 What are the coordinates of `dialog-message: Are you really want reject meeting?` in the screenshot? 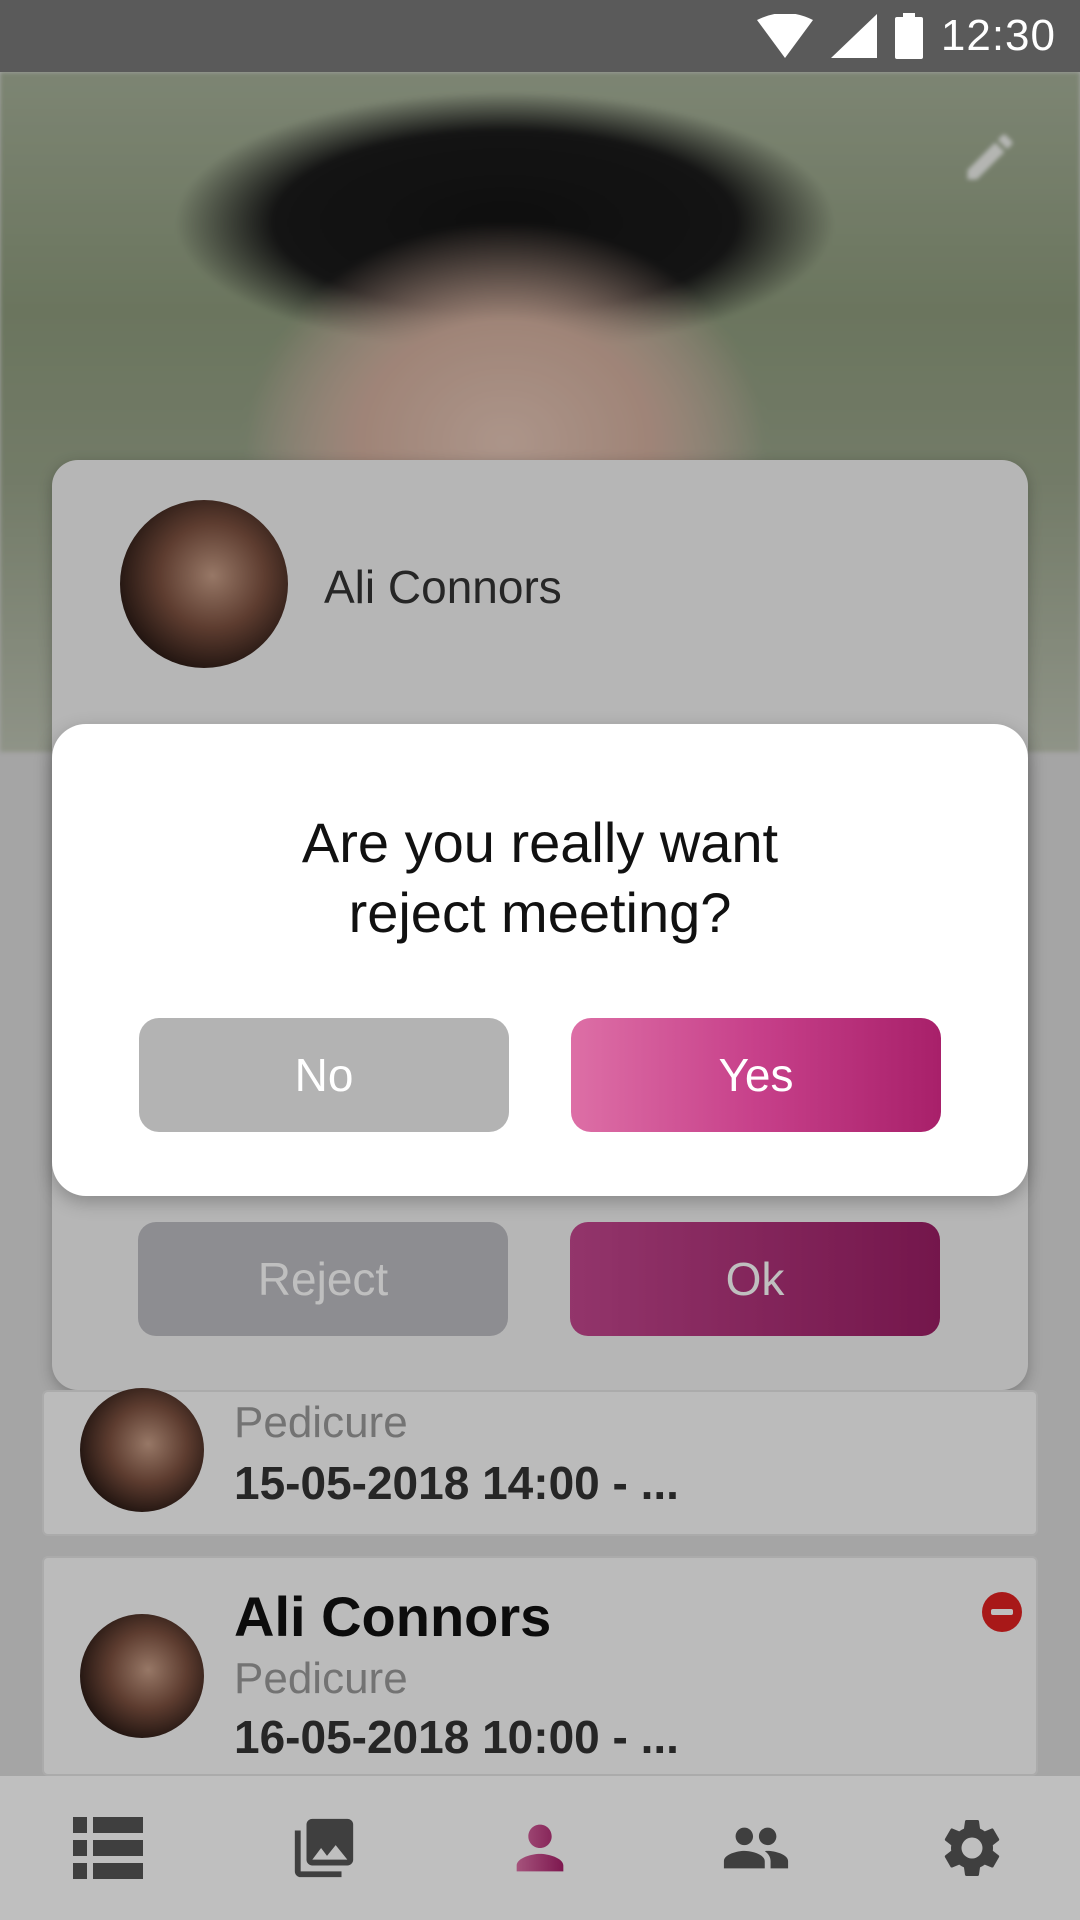 It's located at (540, 878).